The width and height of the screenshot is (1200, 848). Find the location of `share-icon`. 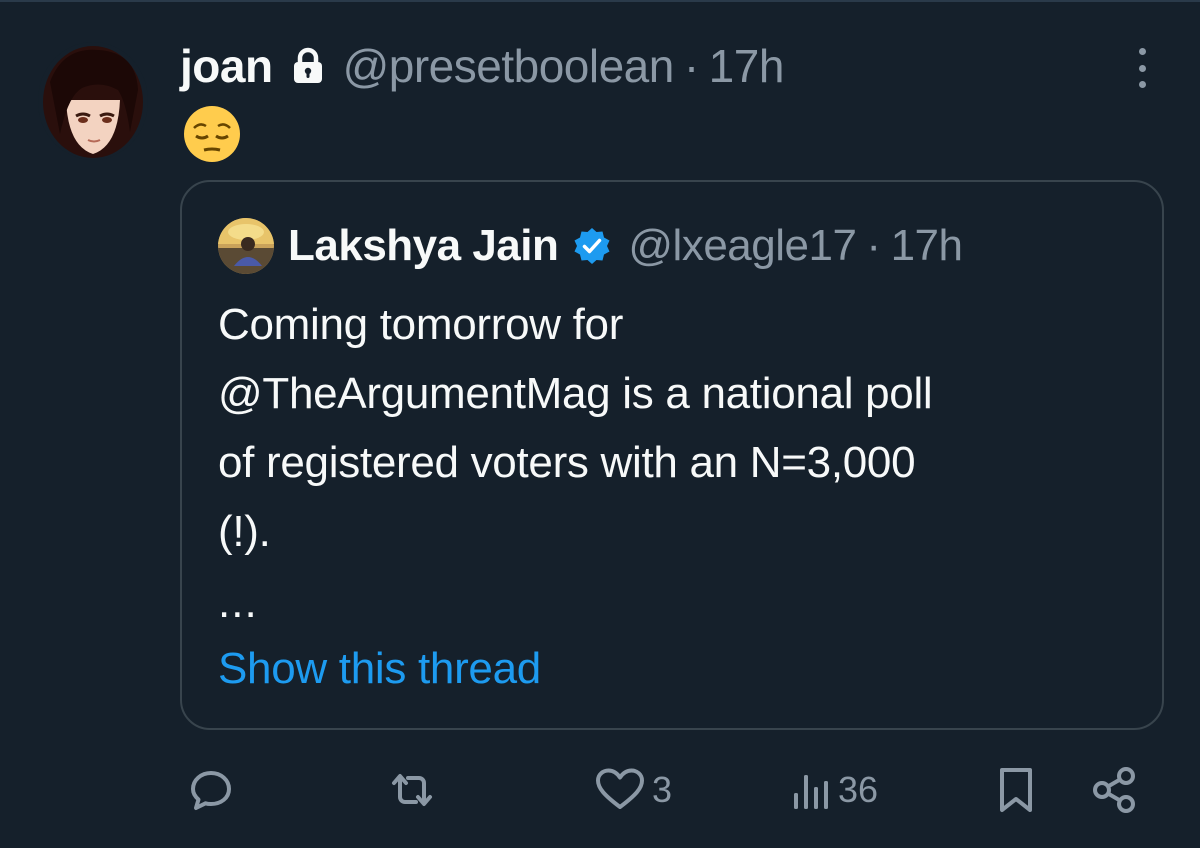

share-icon is located at coordinates (1114, 790).